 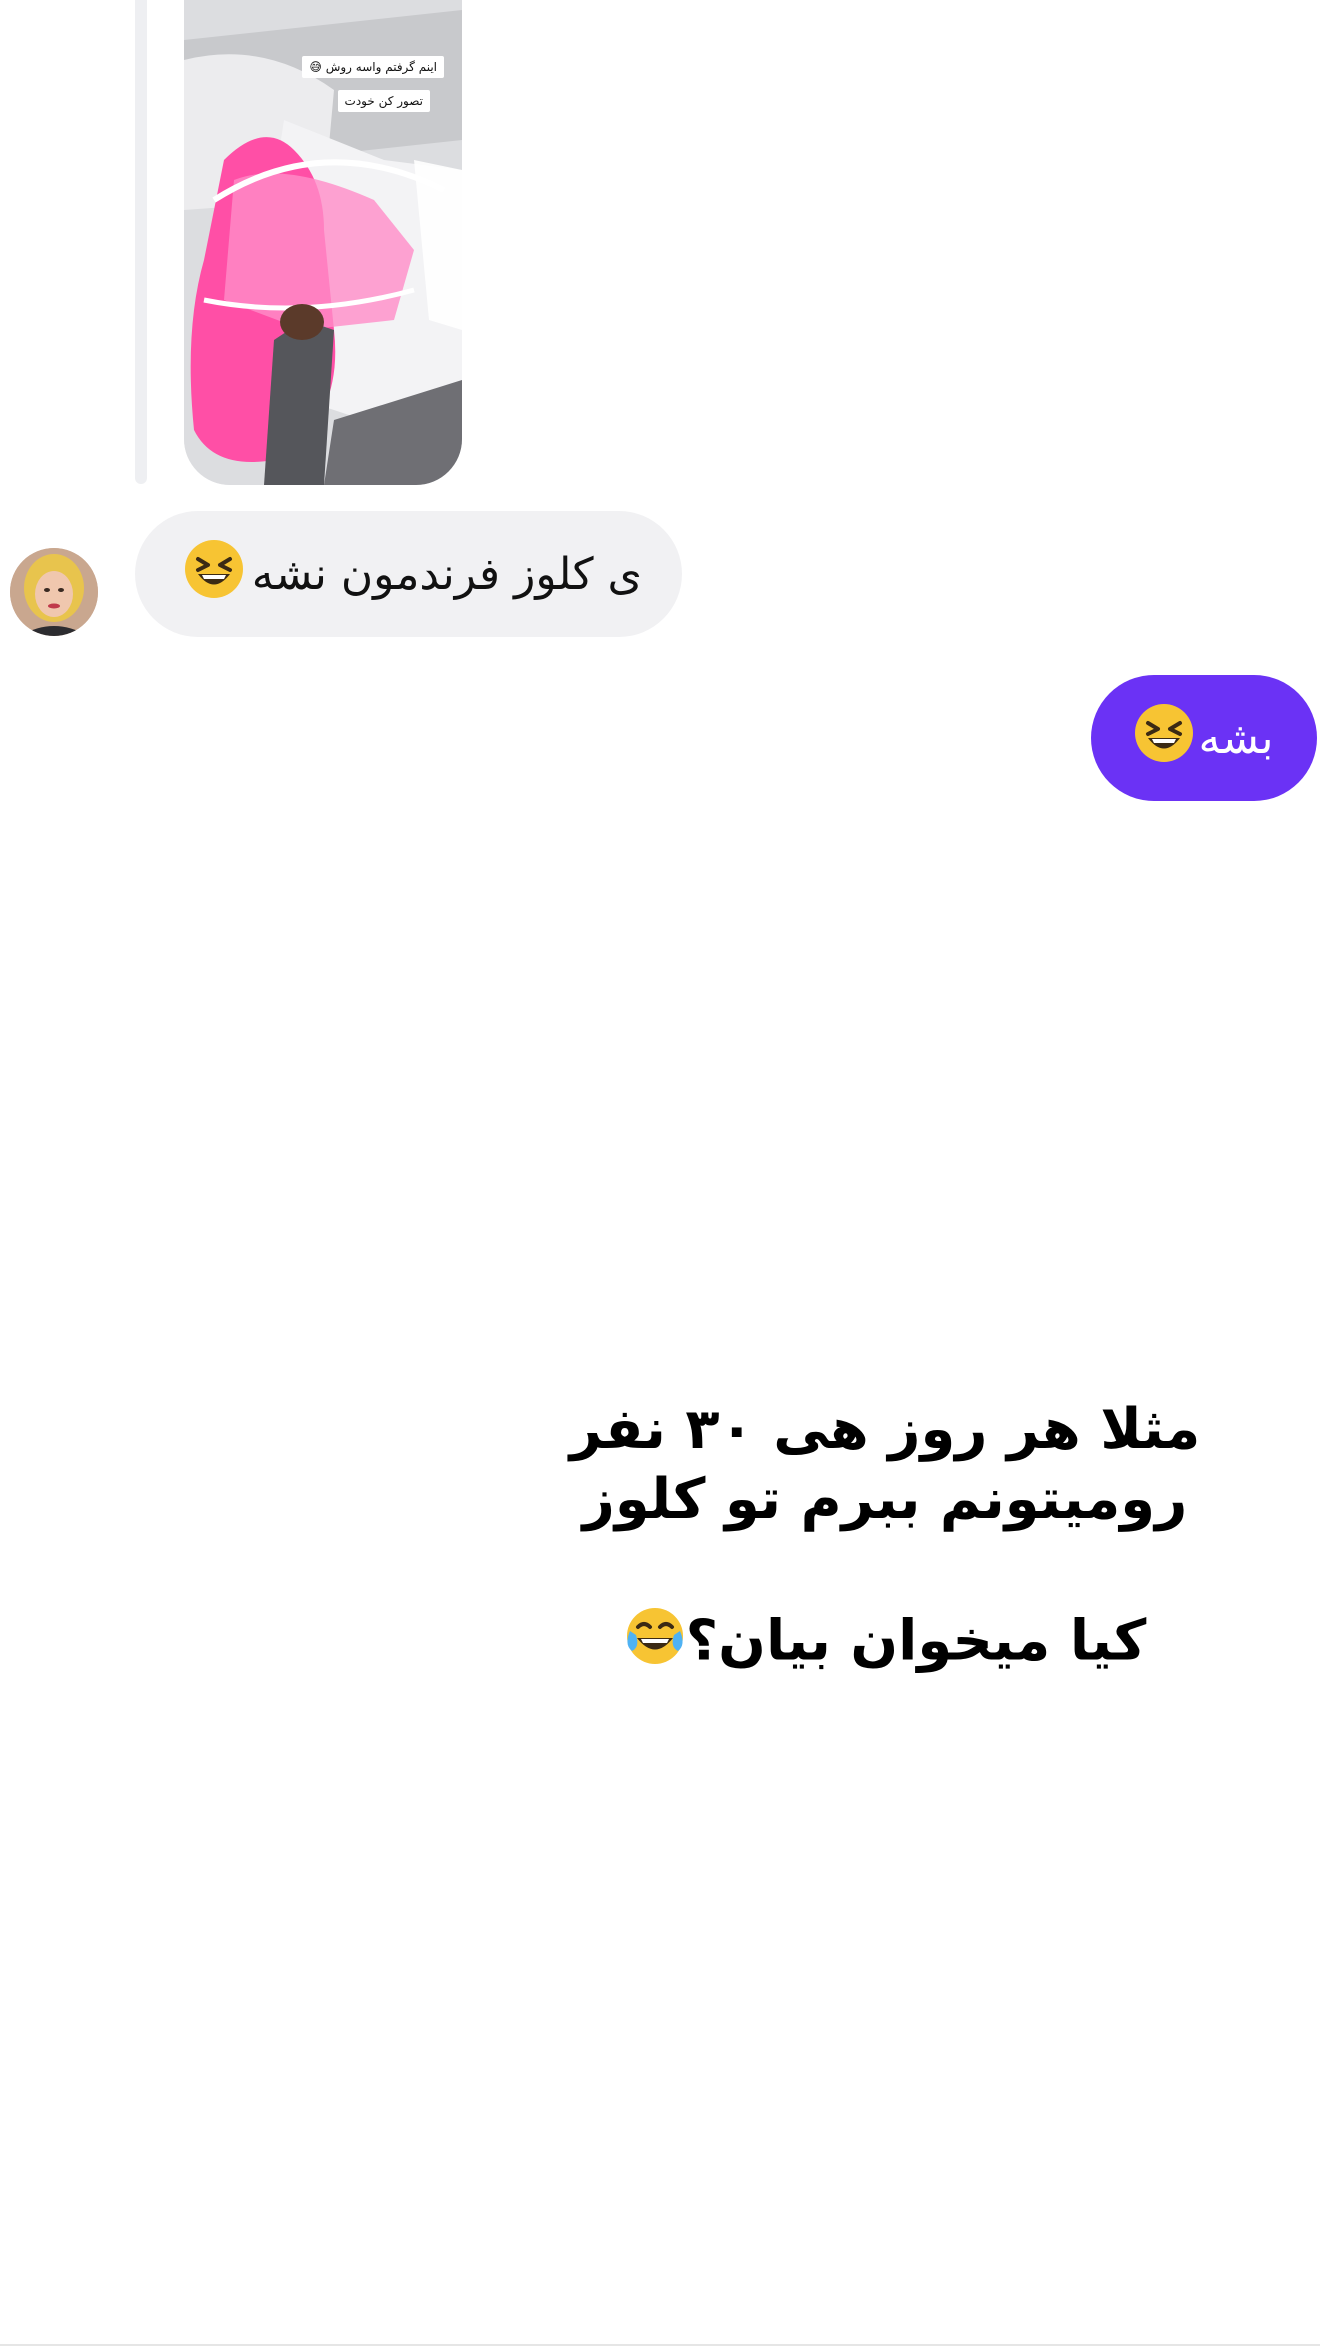 What do you see at coordinates (383, 101) in the screenshot?
I see `story-caption-2: تصور کن خودت` at bounding box center [383, 101].